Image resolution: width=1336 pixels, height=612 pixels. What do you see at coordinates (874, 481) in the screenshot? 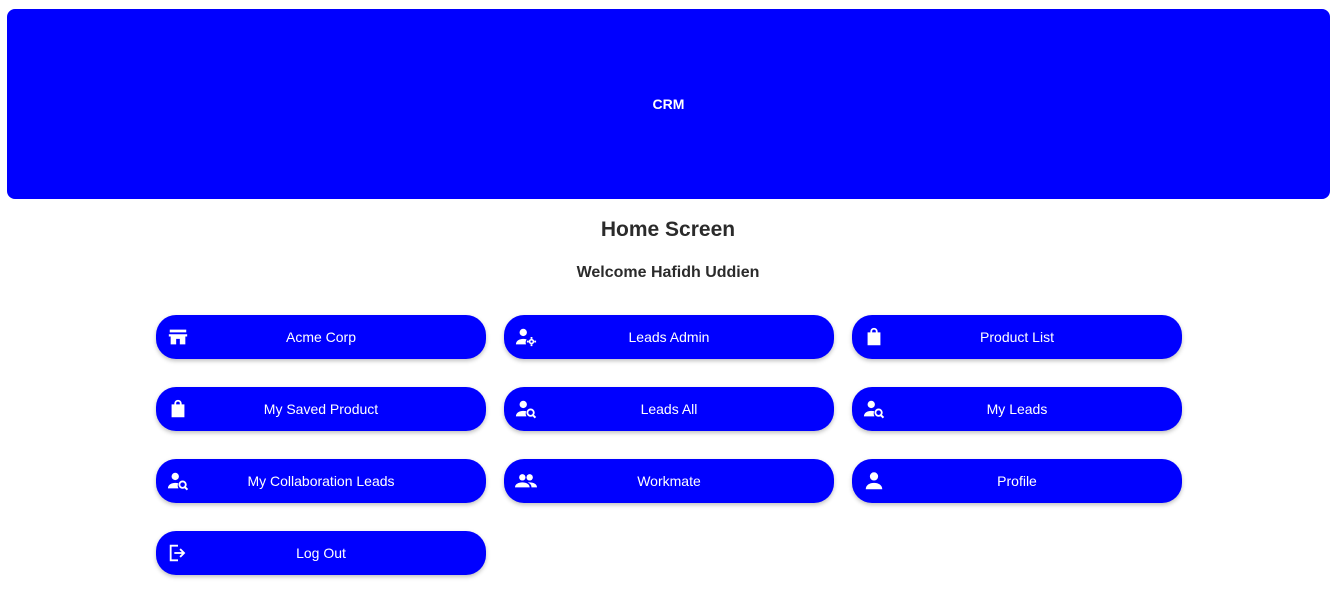
I see `person-icon` at bounding box center [874, 481].